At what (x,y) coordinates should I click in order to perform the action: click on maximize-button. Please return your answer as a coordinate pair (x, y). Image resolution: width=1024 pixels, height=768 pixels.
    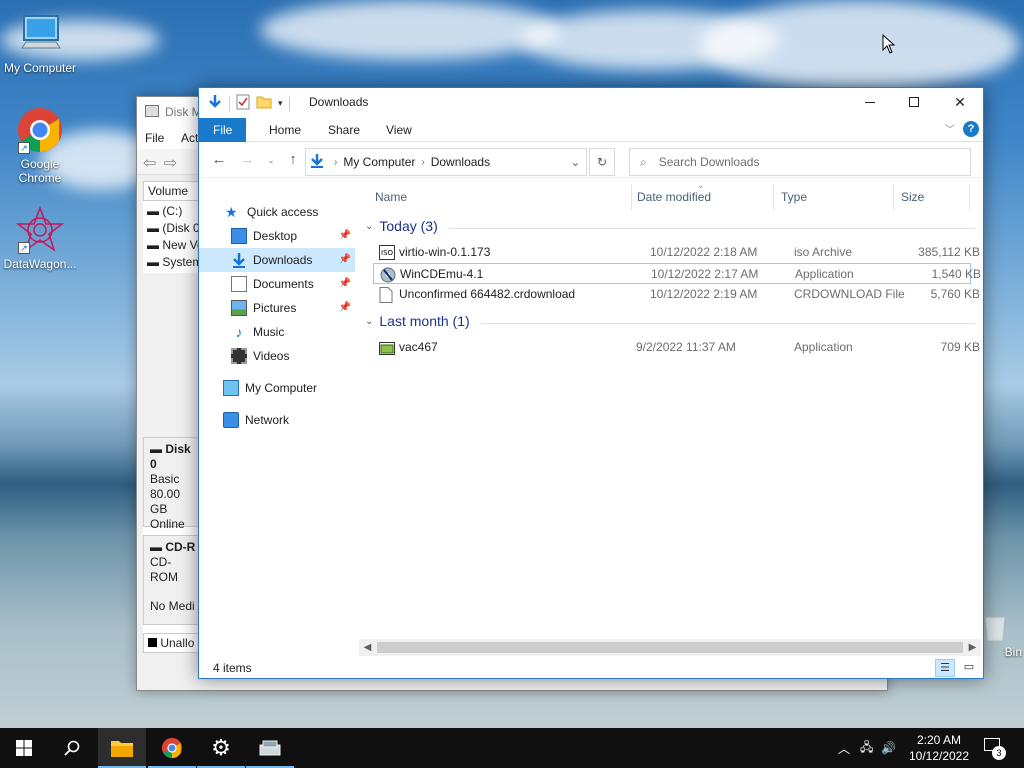
    Looking at the image, I should click on (914, 102).